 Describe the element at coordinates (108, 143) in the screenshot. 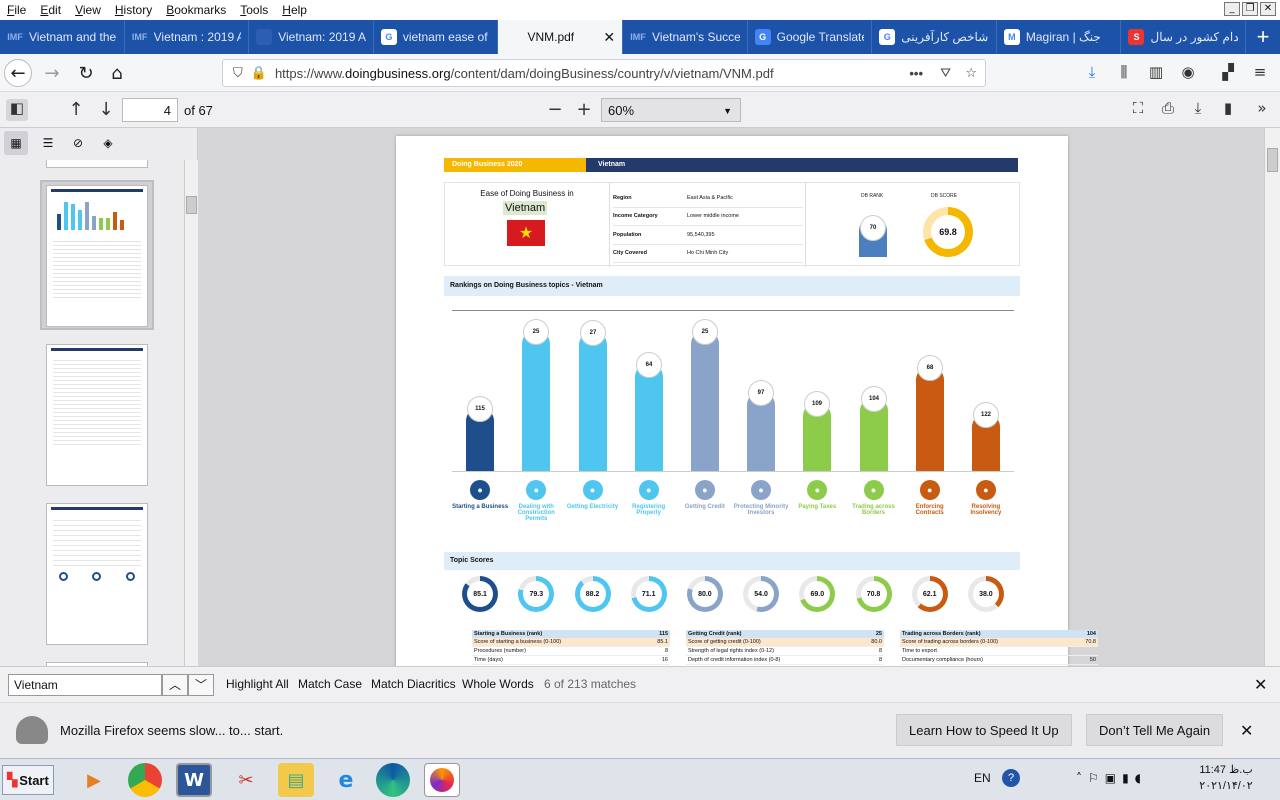

I see `layers-view-icon: ◈` at that location.